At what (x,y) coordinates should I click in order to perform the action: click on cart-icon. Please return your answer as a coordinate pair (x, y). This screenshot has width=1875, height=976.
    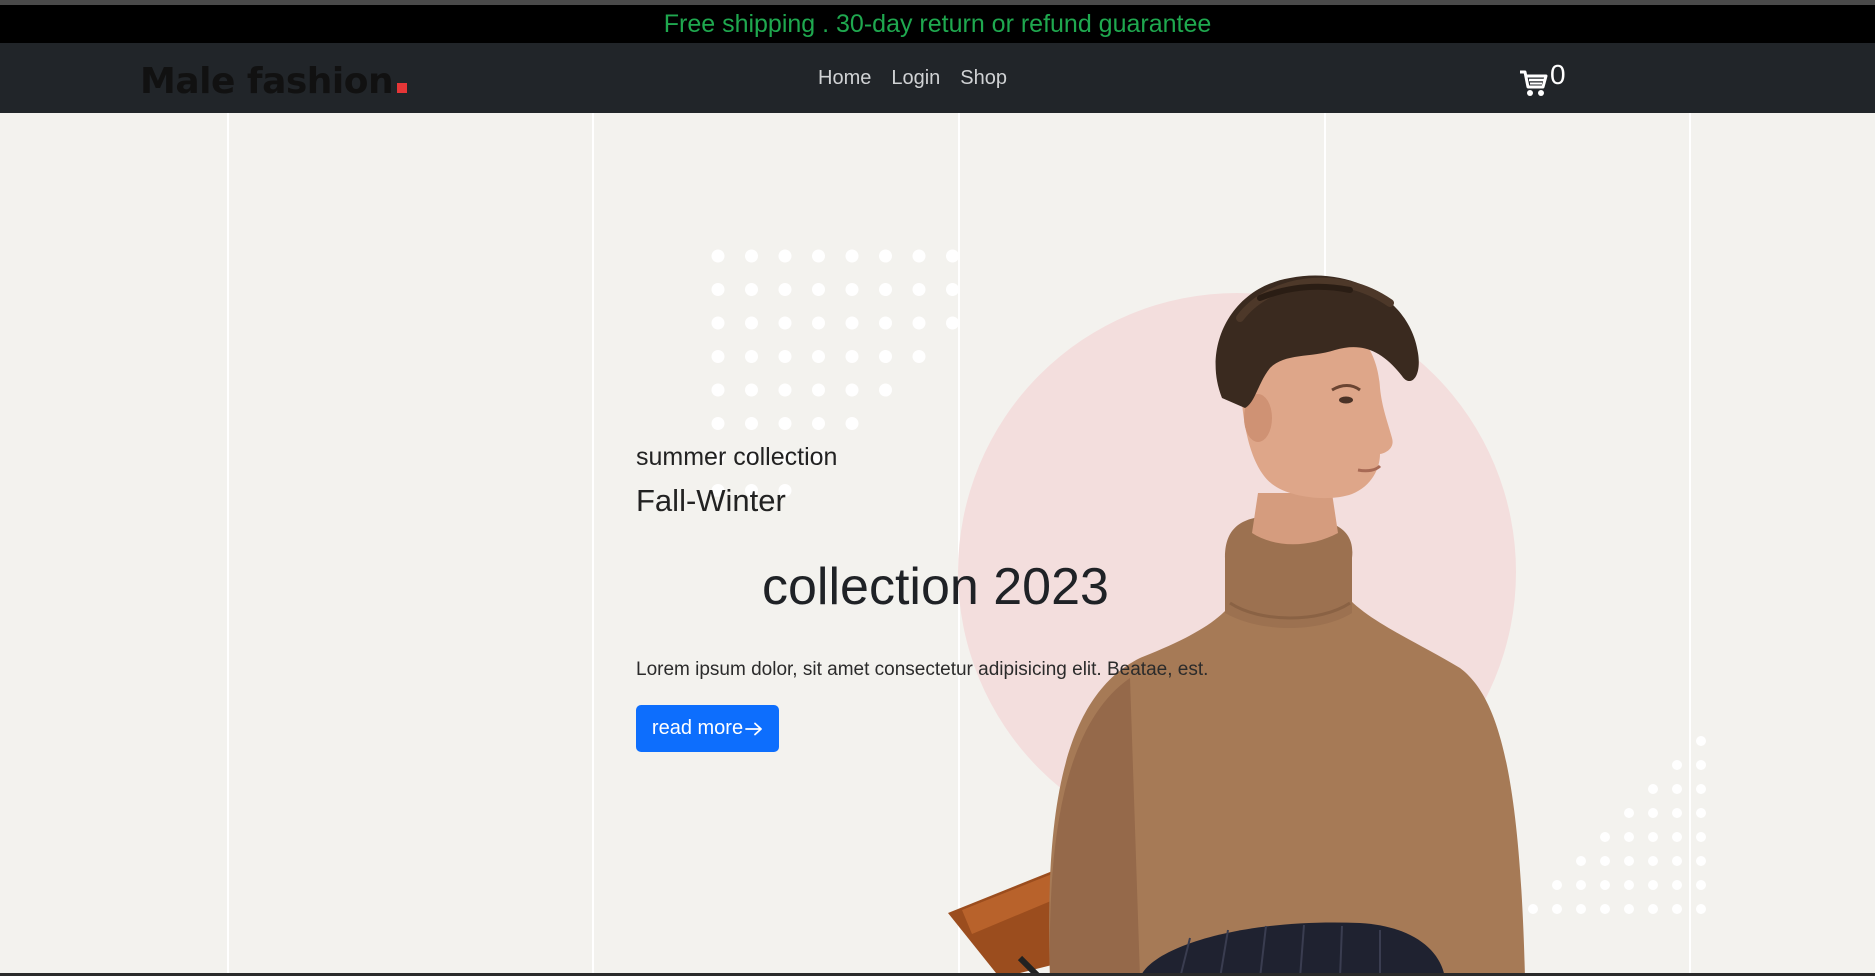
    Looking at the image, I should click on (1534, 83).